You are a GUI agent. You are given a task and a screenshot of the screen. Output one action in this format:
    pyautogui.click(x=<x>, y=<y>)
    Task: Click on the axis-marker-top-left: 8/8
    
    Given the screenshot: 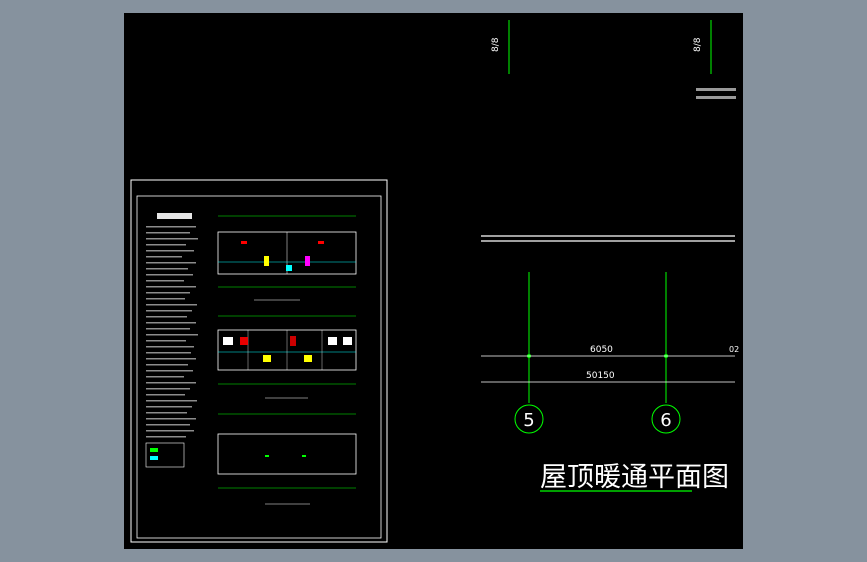 What is the action you would take?
    pyautogui.click(x=500, y=47)
    